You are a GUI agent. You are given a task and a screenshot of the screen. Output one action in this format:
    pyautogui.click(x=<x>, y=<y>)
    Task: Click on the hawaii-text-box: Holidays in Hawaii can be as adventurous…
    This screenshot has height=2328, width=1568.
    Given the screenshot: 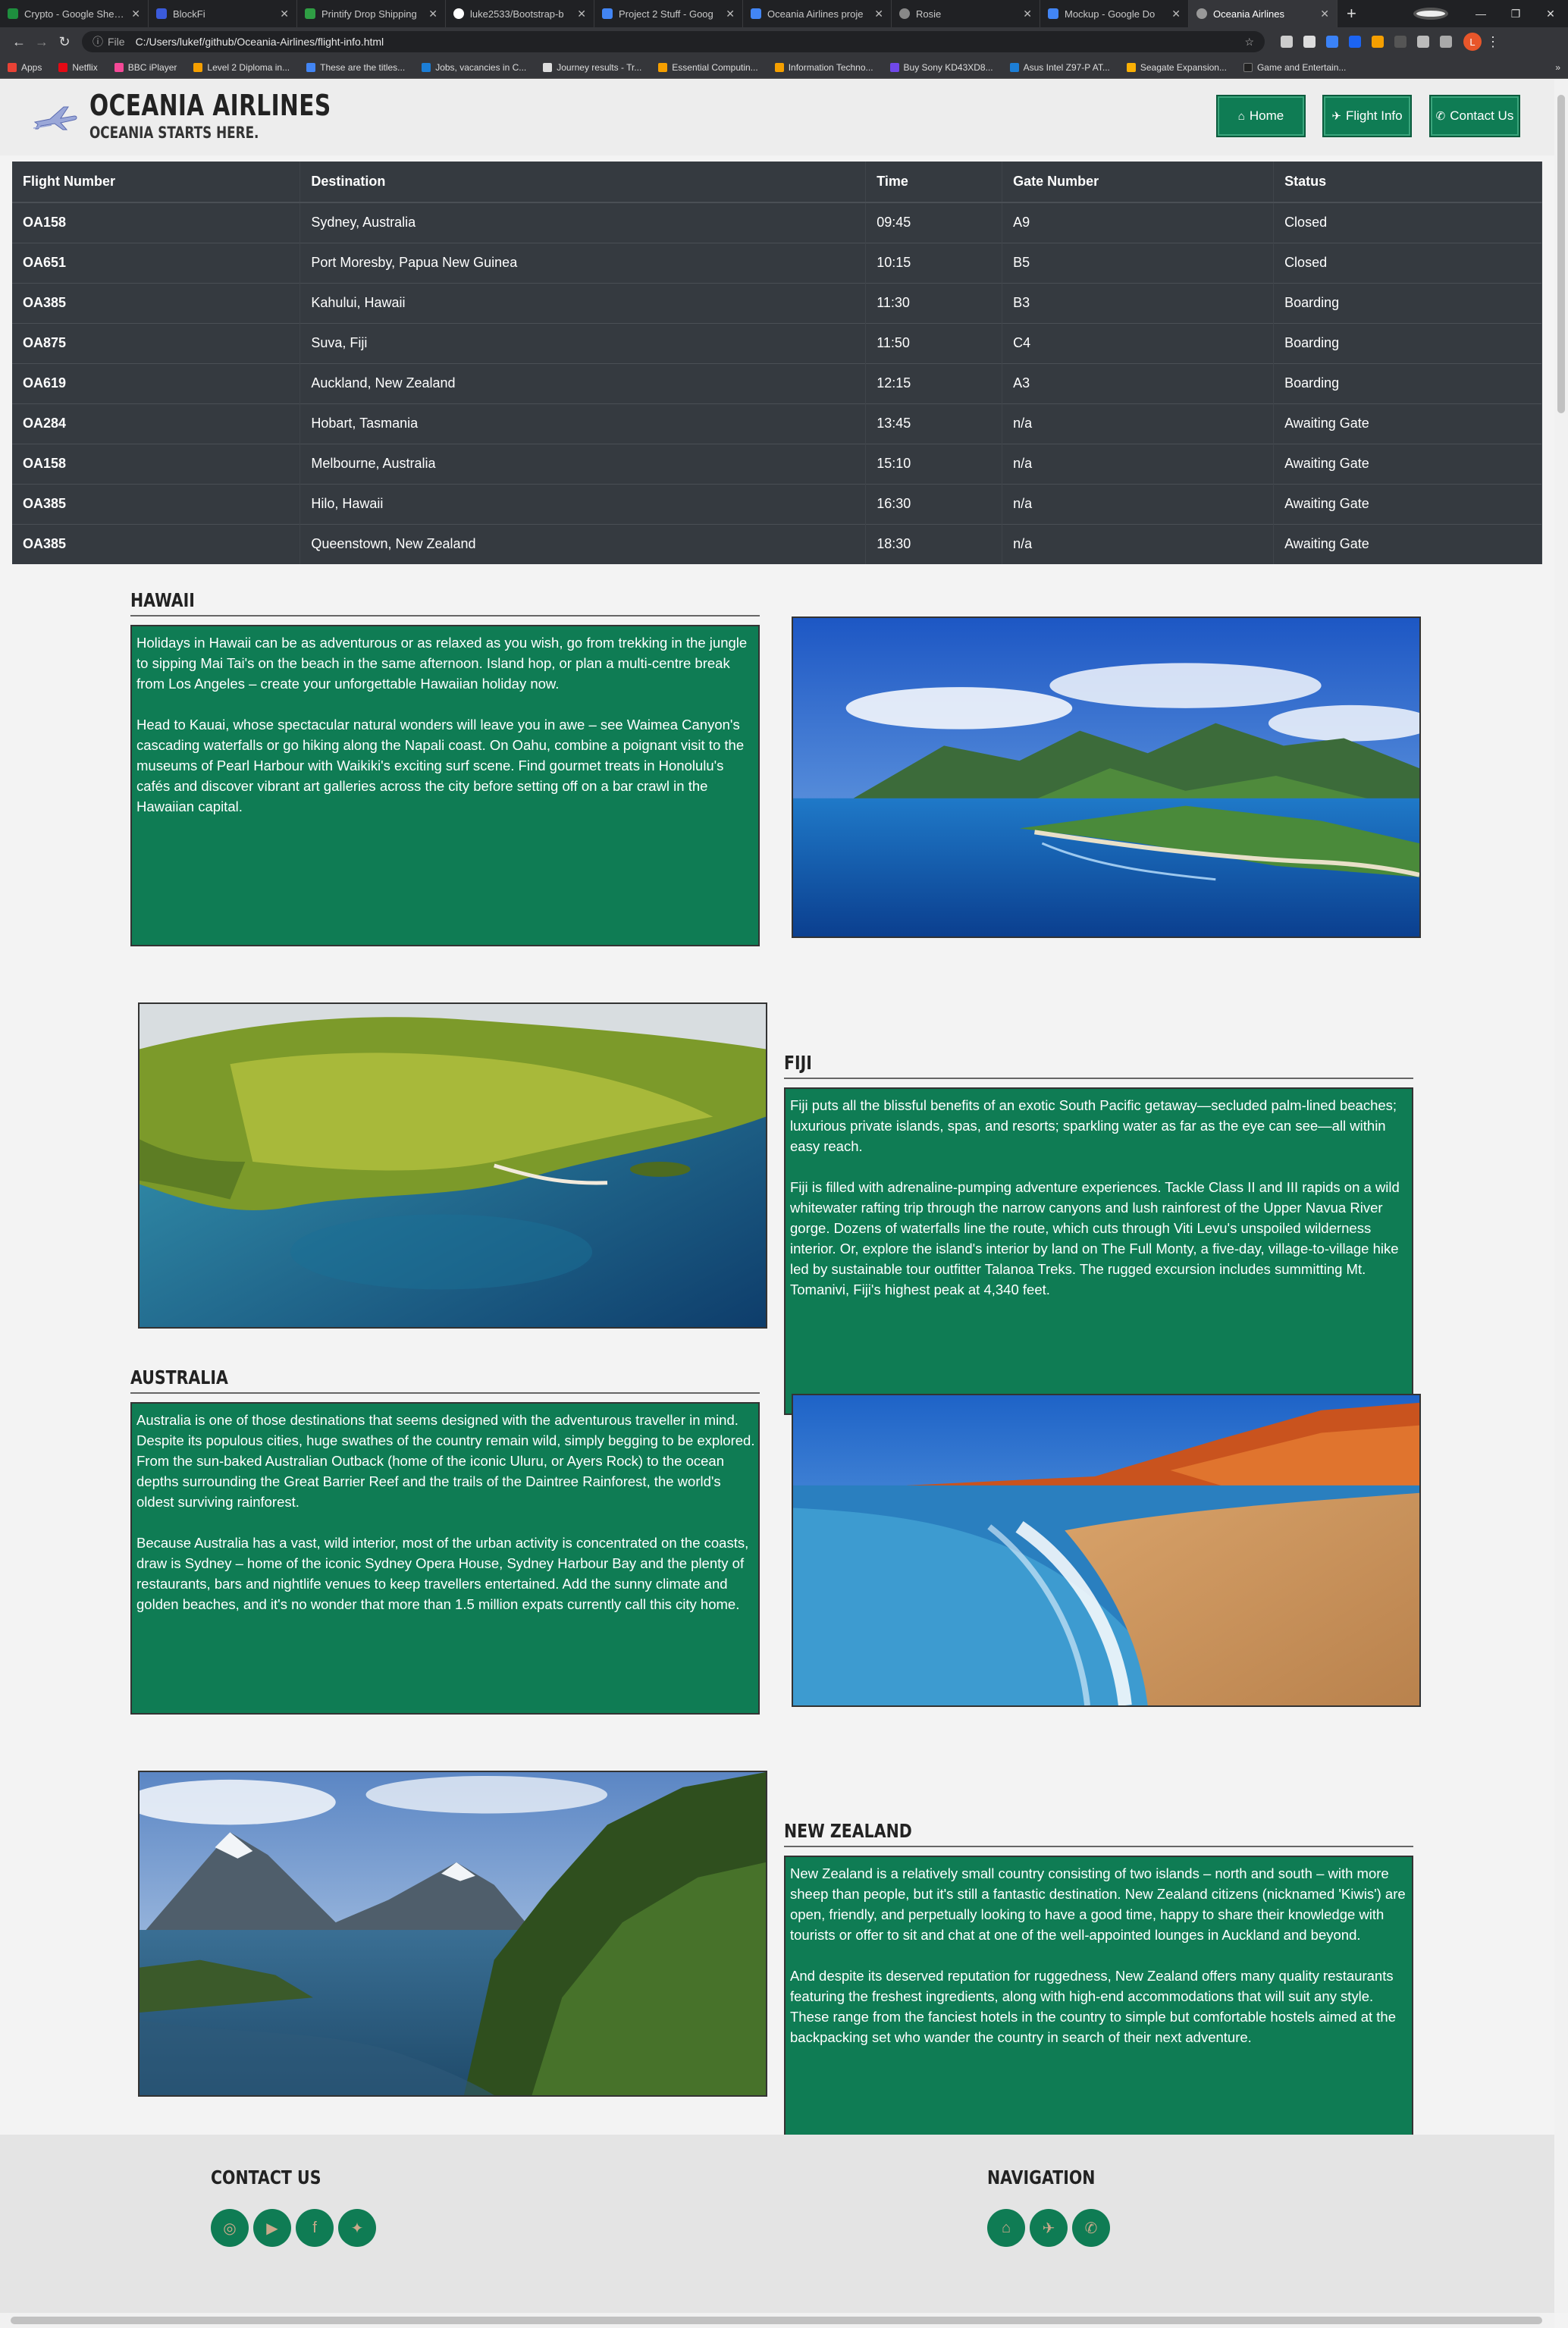 What is the action you would take?
    pyautogui.click(x=445, y=785)
    